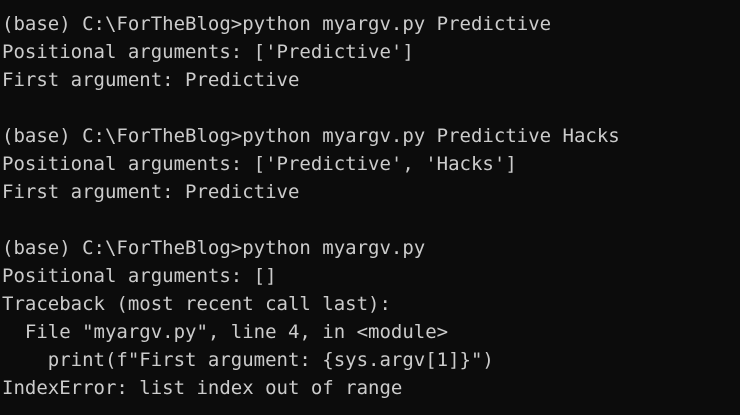 This screenshot has height=415, width=740. What do you see at coordinates (202, 388) in the screenshot?
I see `error-line: IndexError: list index out of range` at bounding box center [202, 388].